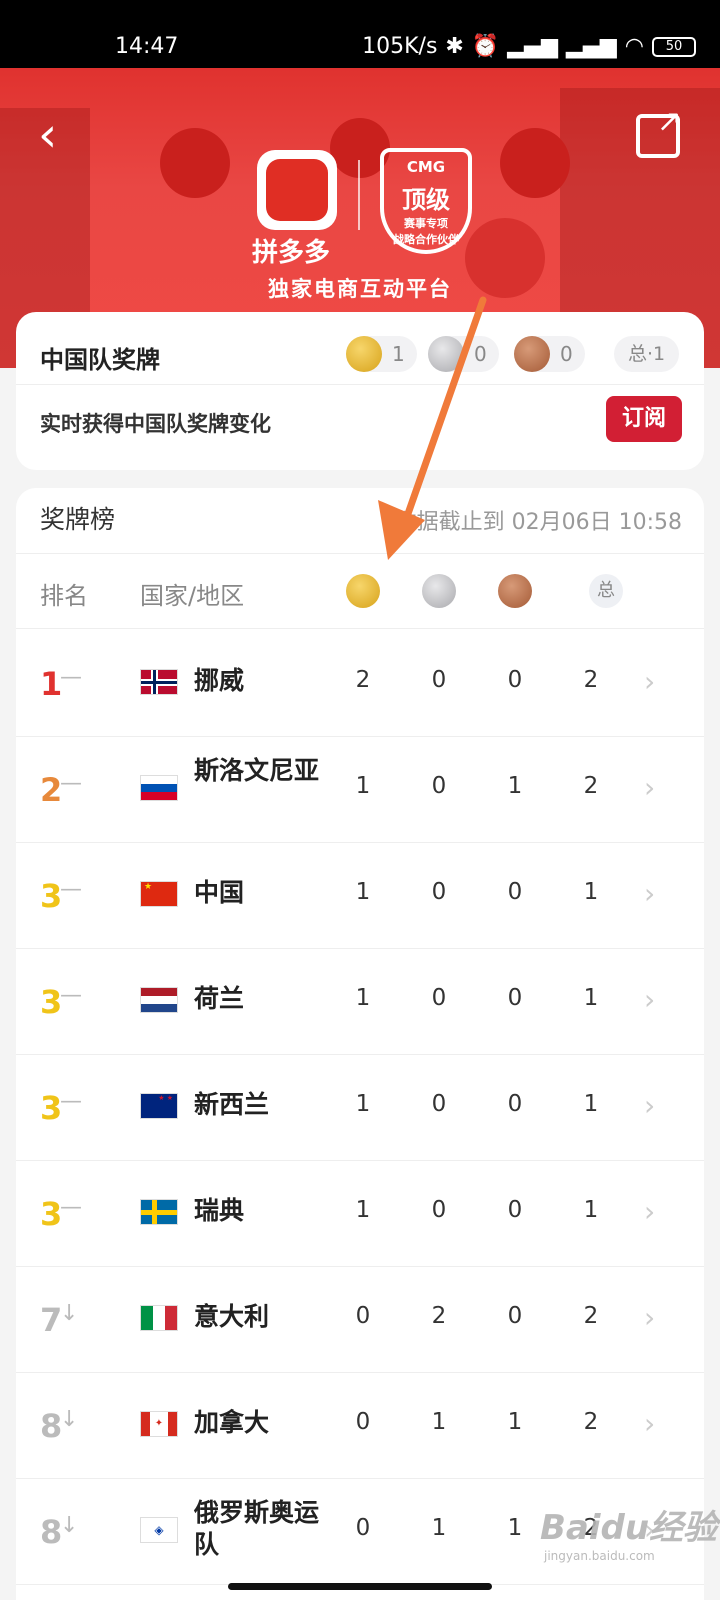  I want to click on pinduoduo-name: 拼多多, so click(291, 253).